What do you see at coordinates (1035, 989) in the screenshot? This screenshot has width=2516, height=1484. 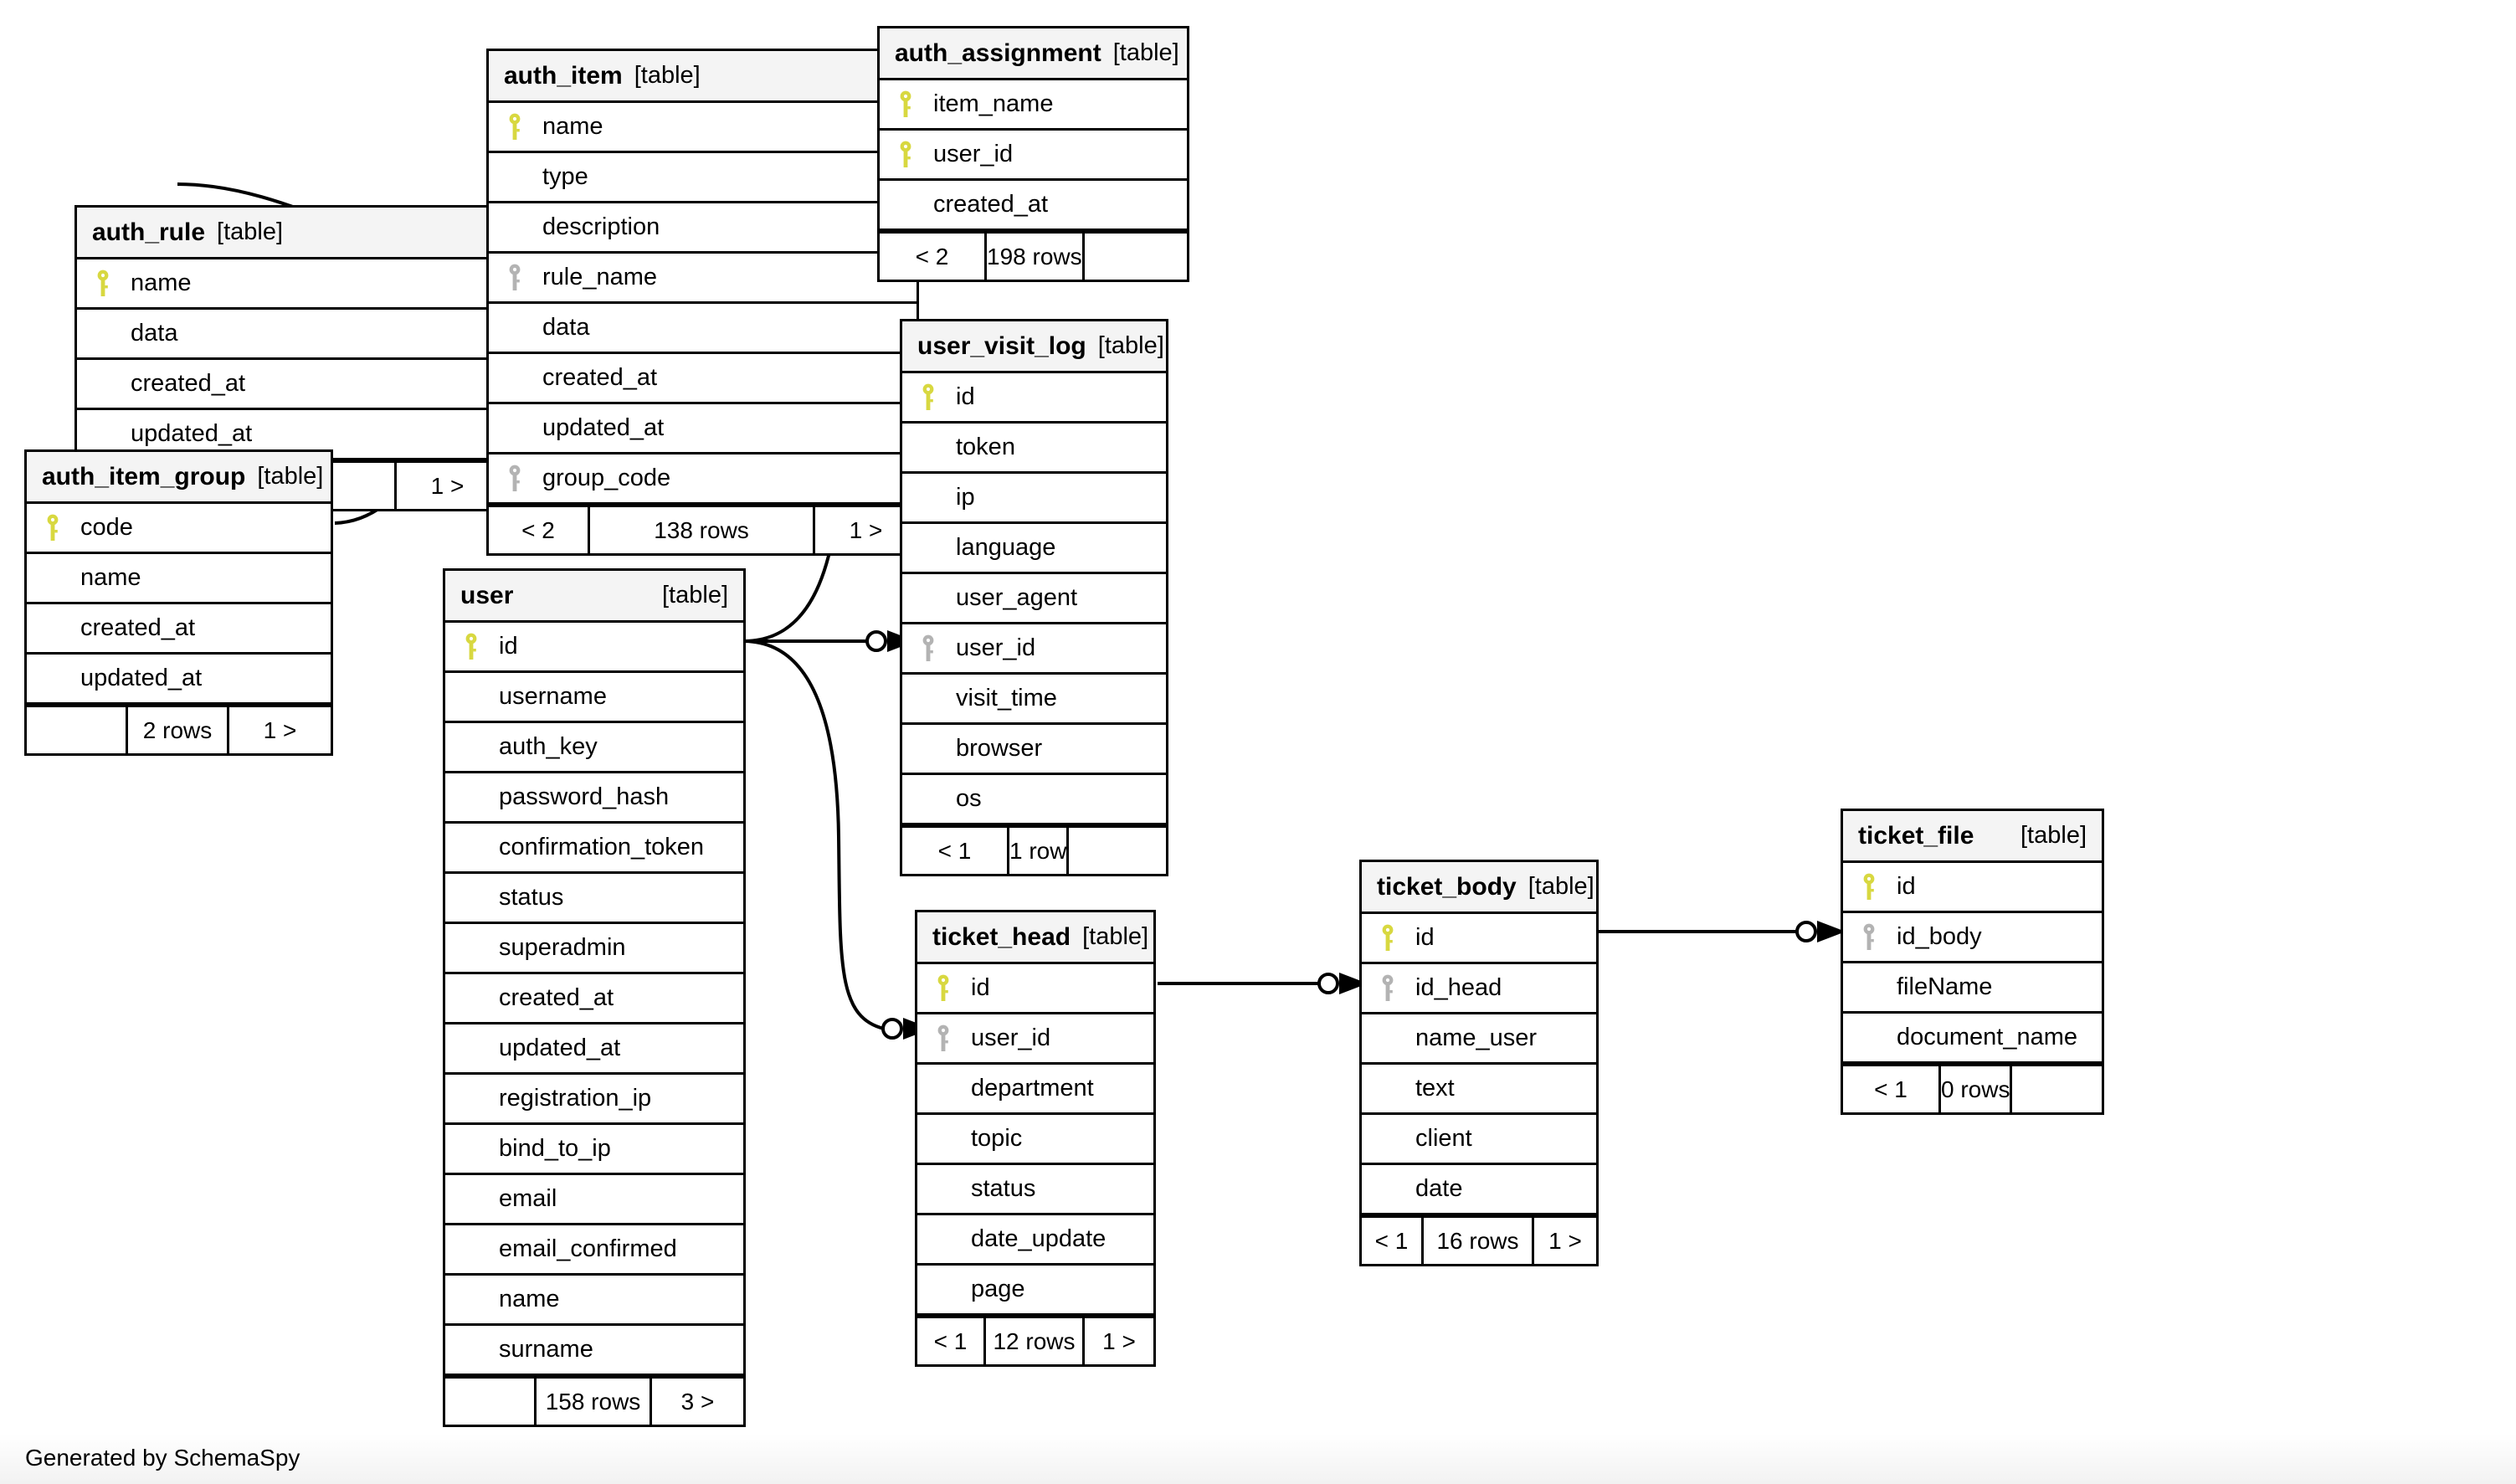 I see `column-ticket_head-id: id` at bounding box center [1035, 989].